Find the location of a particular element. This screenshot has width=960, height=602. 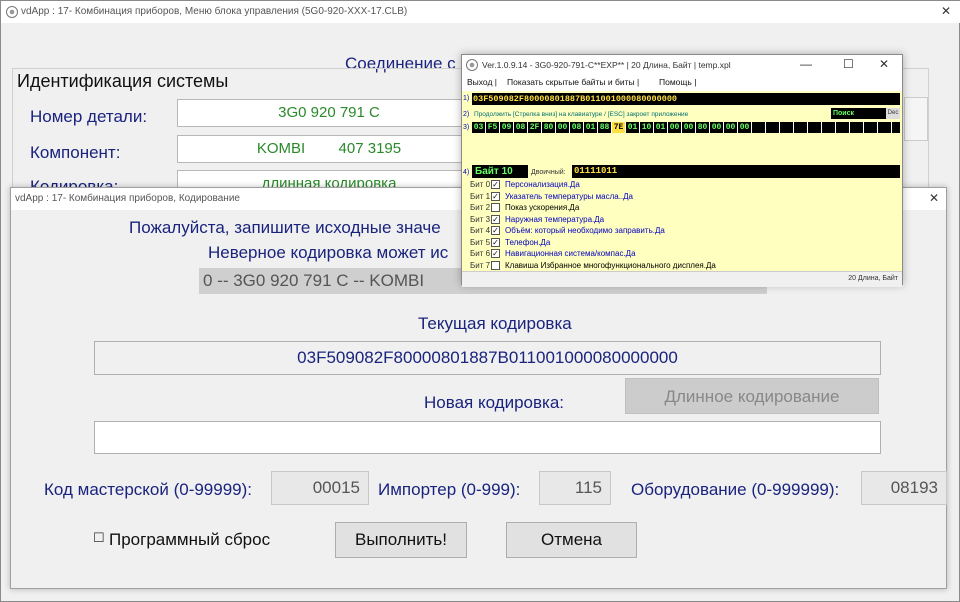

bit-description: Указатель температуры масла..Да is located at coordinates (569, 196).